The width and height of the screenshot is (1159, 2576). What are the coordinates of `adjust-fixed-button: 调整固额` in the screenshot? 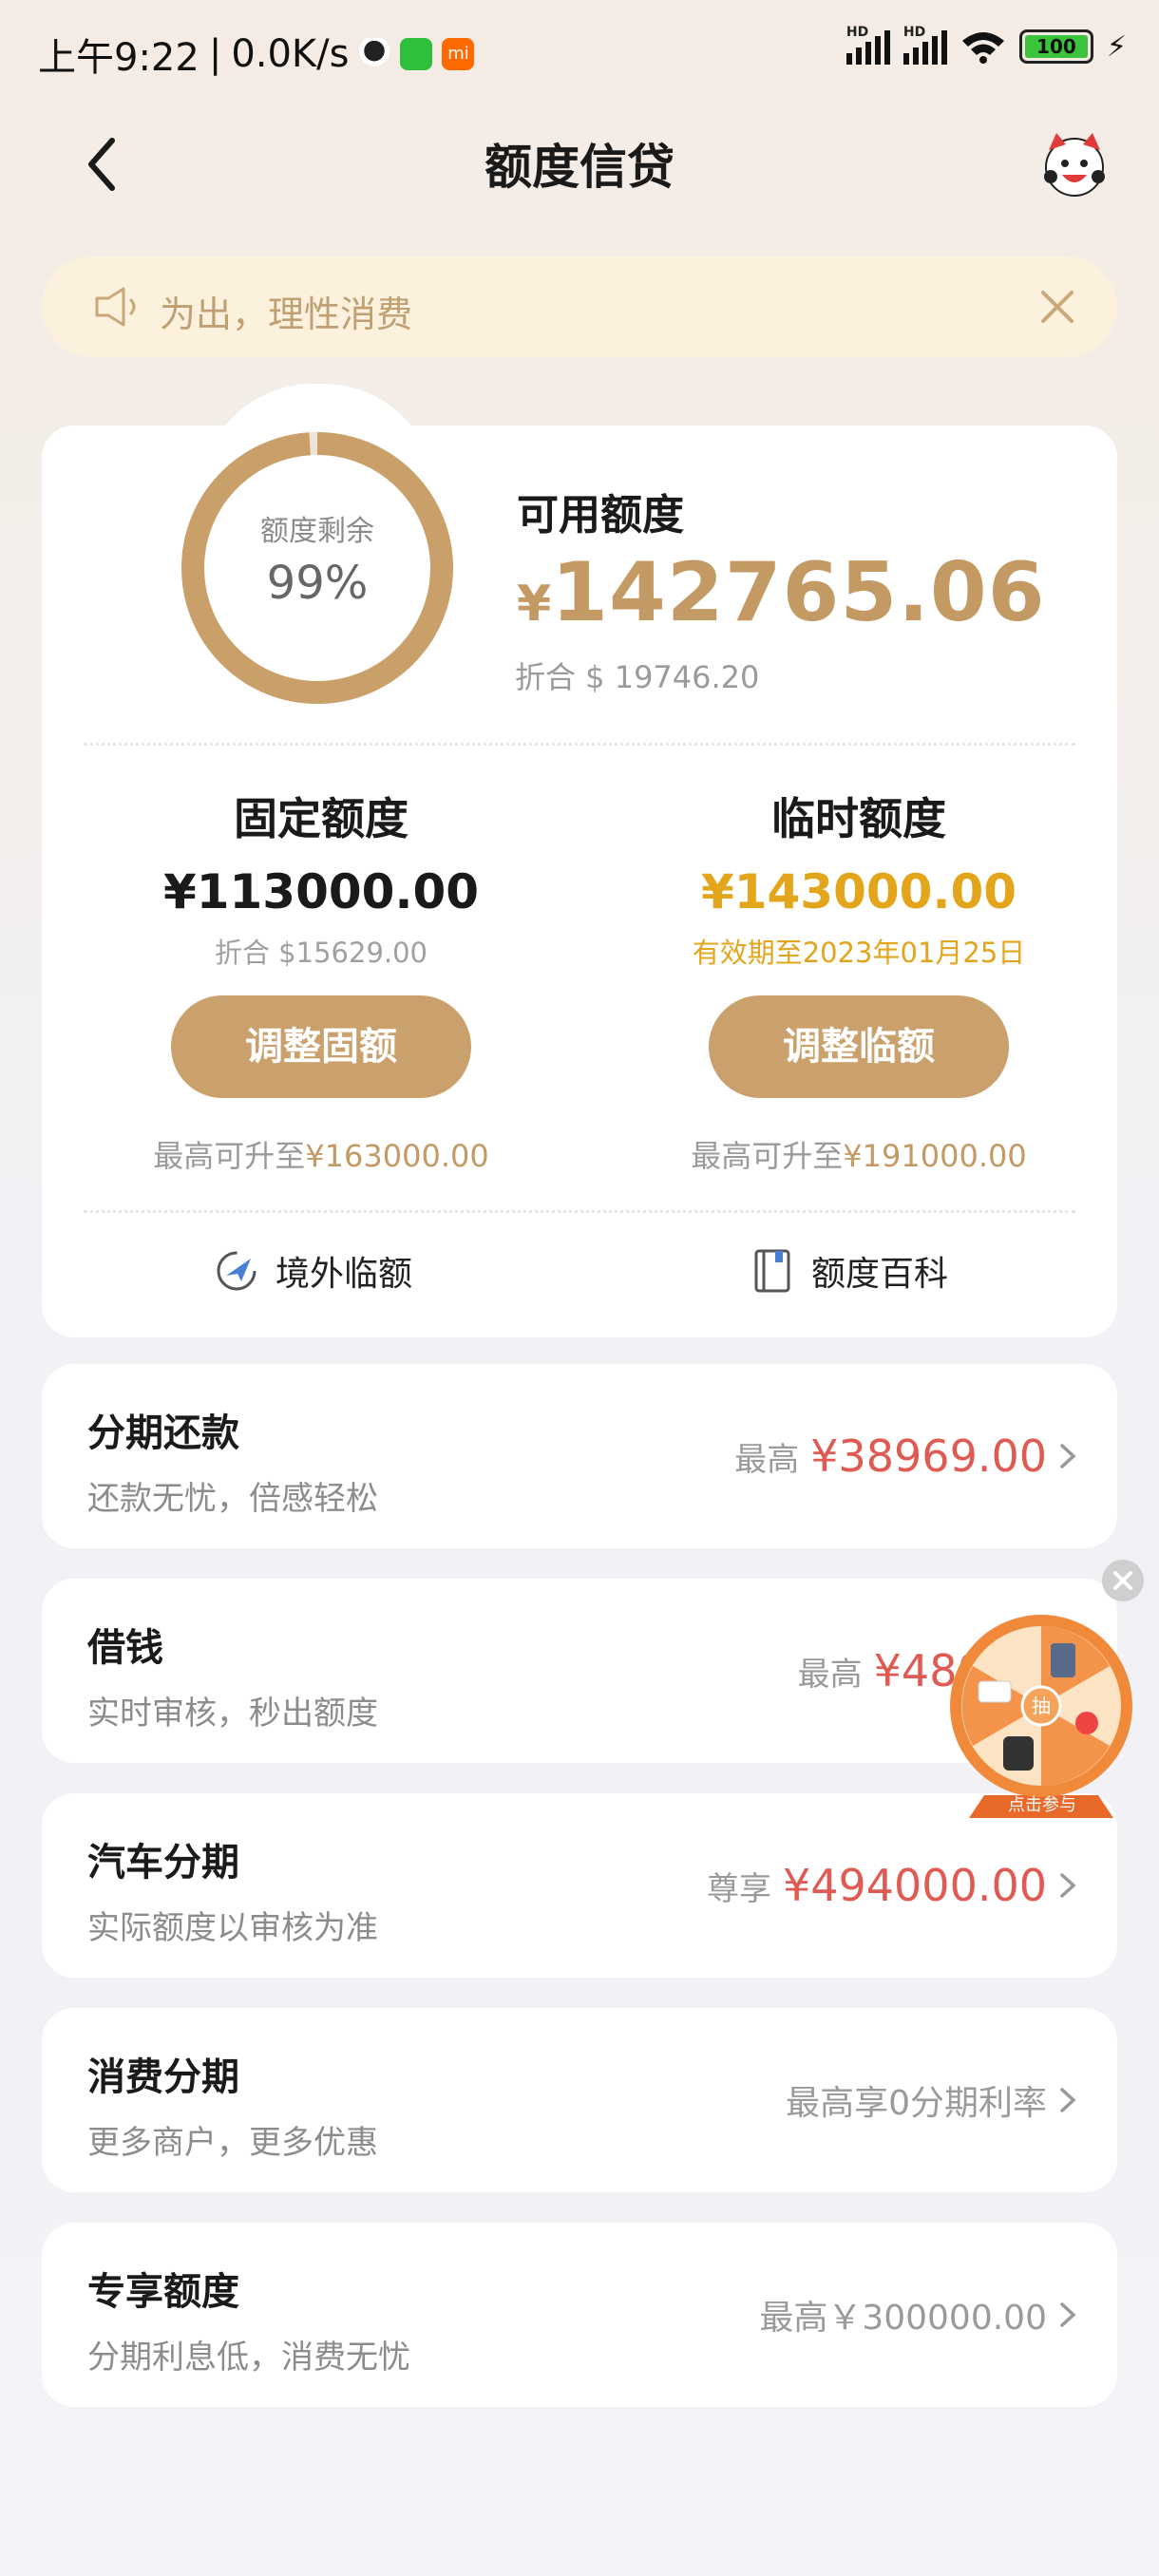 It's located at (321, 1046).